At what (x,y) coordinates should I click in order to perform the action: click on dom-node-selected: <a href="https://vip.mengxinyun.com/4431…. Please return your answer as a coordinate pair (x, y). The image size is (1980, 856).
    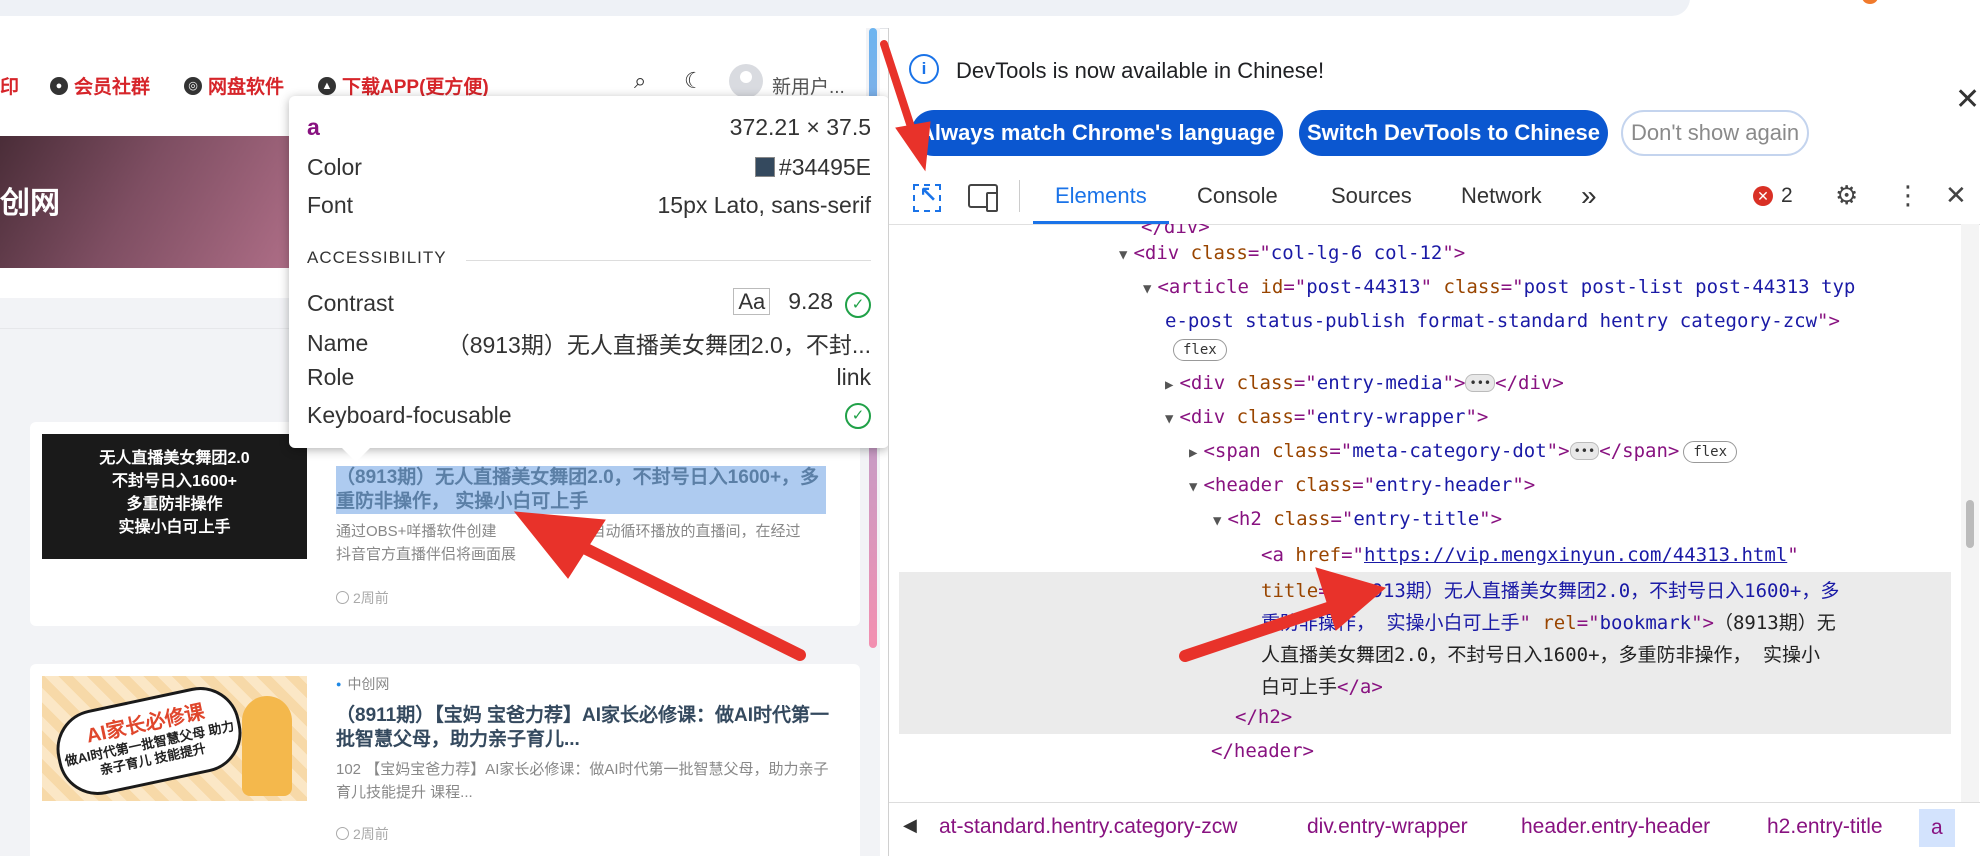
    Looking at the image, I should click on (1530, 555).